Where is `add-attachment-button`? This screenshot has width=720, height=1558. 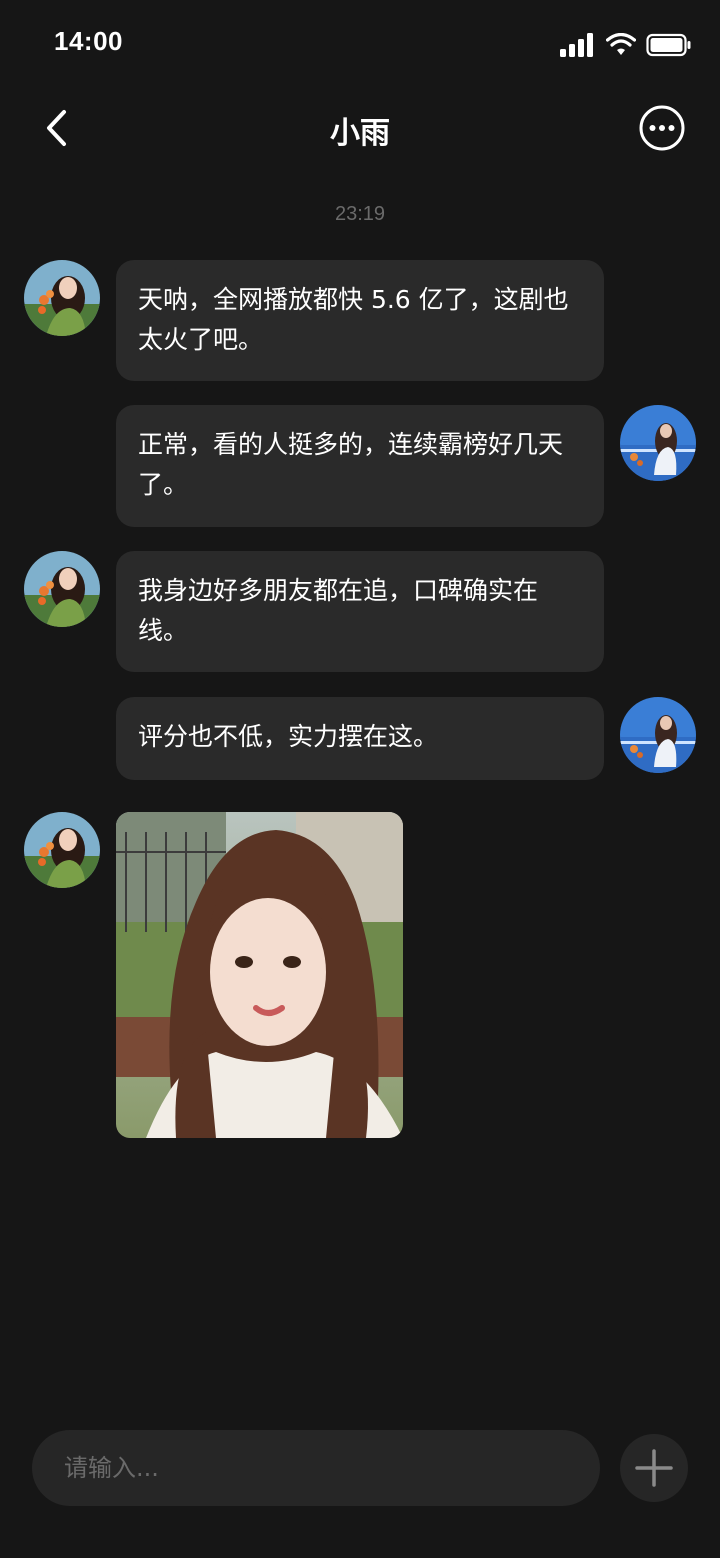
add-attachment-button is located at coordinates (654, 1468).